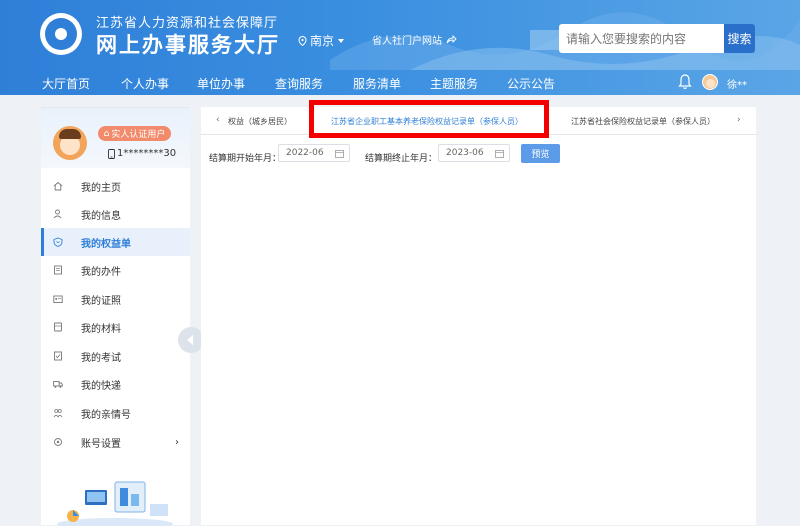 The image size is (800, 526). I want to click on city-selector: 南京, so click(321, 40).